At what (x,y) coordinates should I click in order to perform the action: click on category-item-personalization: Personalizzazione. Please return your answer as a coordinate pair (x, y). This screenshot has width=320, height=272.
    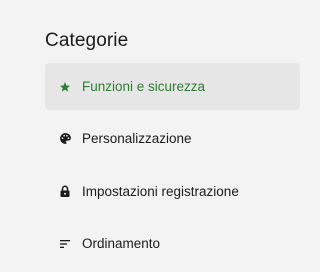
    Looking at the image, I should click on (172, 138).